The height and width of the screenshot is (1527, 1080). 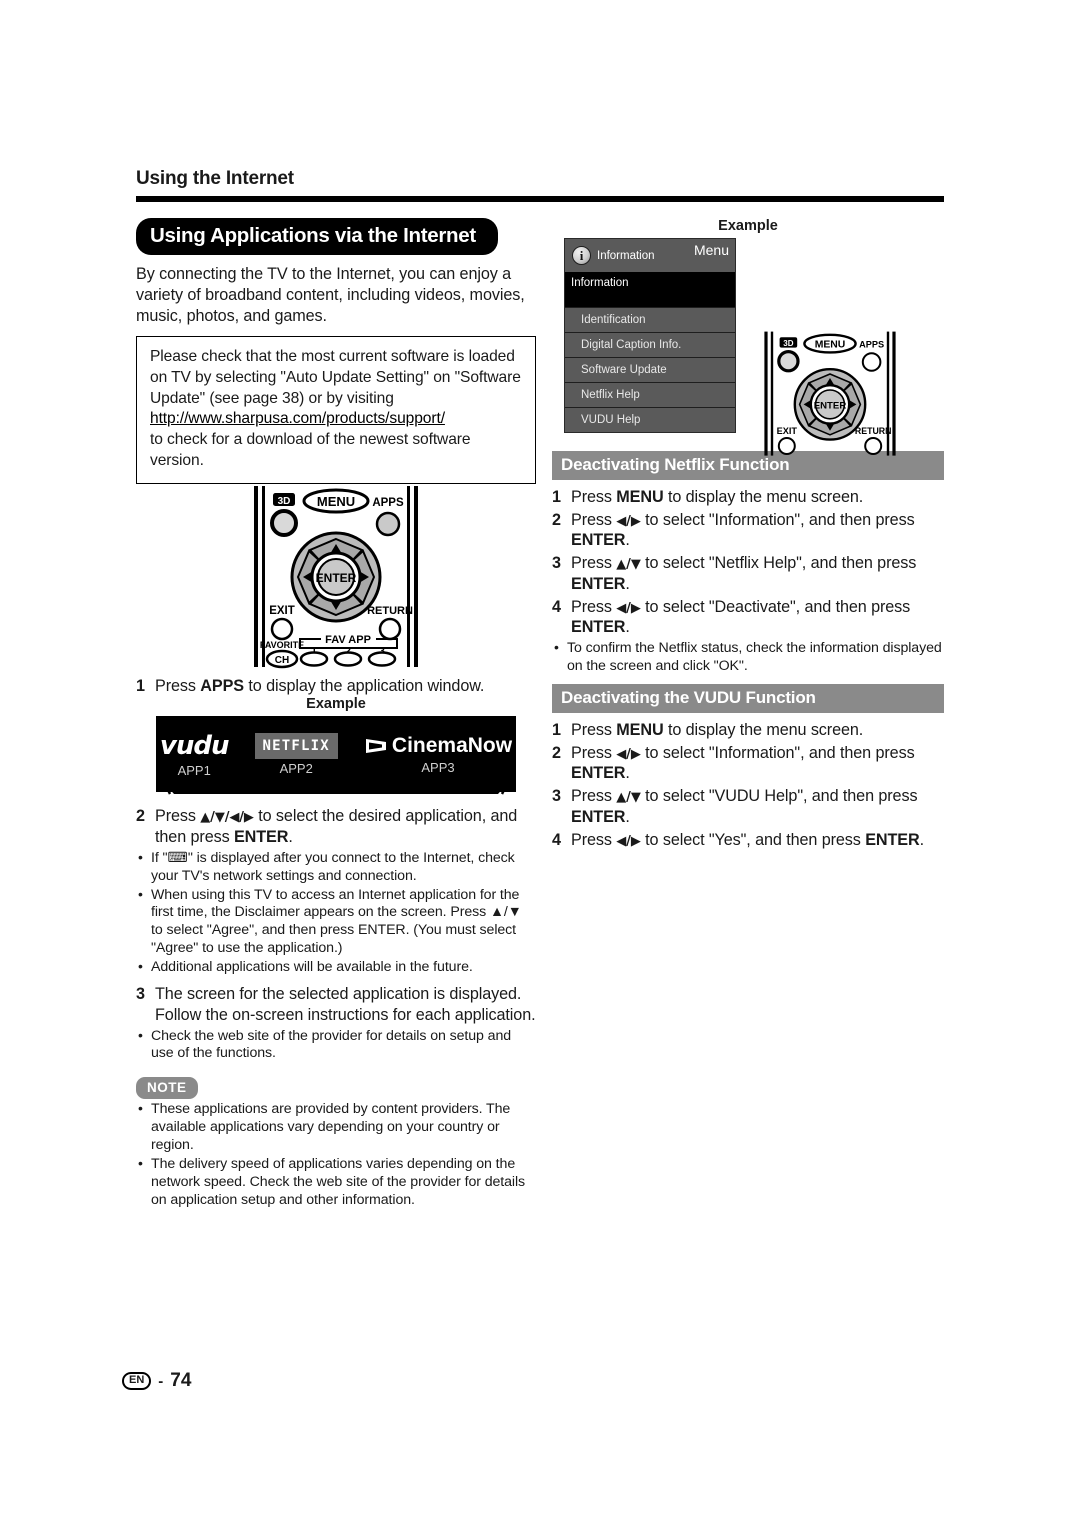 I want to click on app-tile-vudu: vudu APP1, so click(x=195, y=754).